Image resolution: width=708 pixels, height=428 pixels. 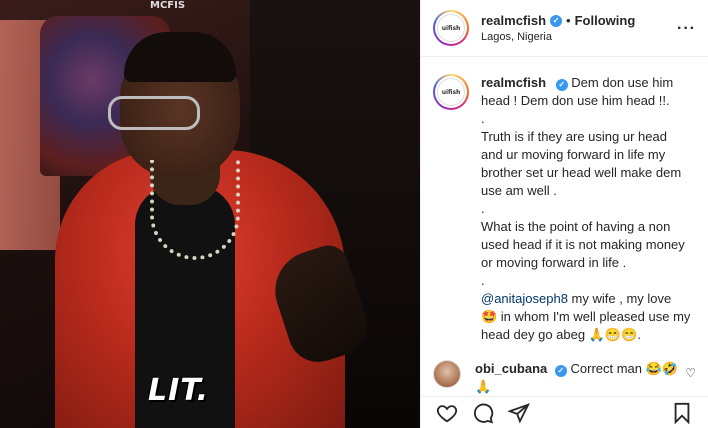 I want to click on author-avatar: uifish, so click(x=451, y=28).